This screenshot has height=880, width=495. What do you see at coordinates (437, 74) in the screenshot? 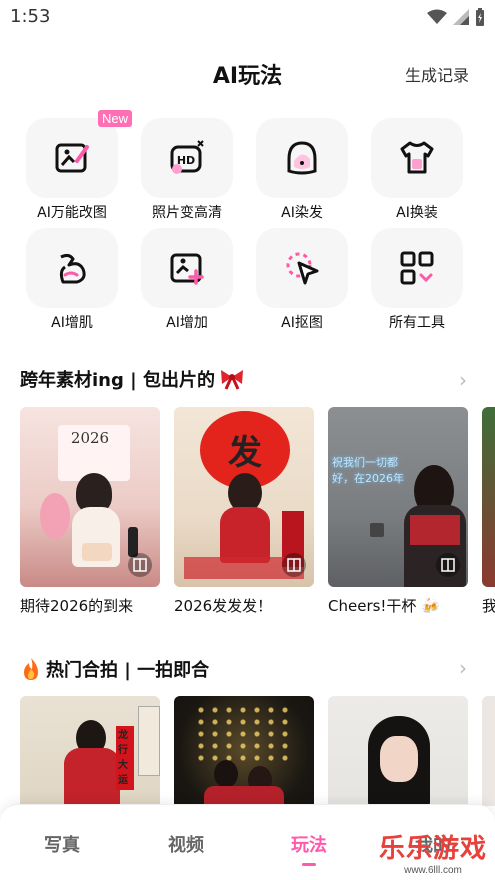
I see `history-link: 生成记录` at bounding box center [437, 74].